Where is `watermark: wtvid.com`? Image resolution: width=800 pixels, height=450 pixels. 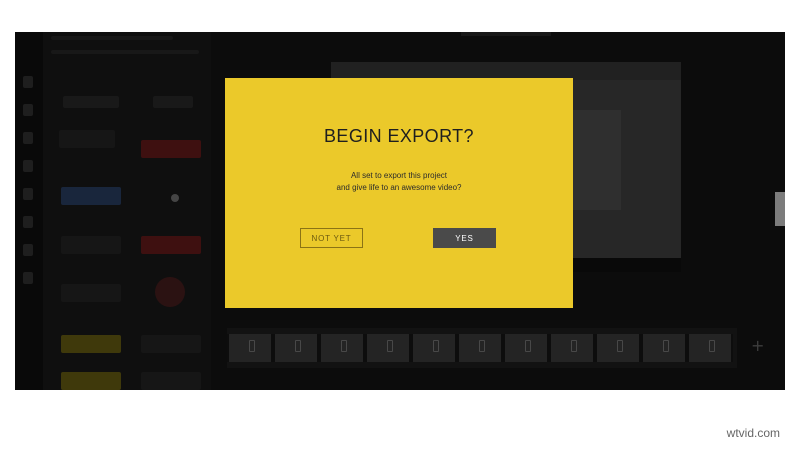 watermark: wtvid.com is located at coordinates (753, 433).